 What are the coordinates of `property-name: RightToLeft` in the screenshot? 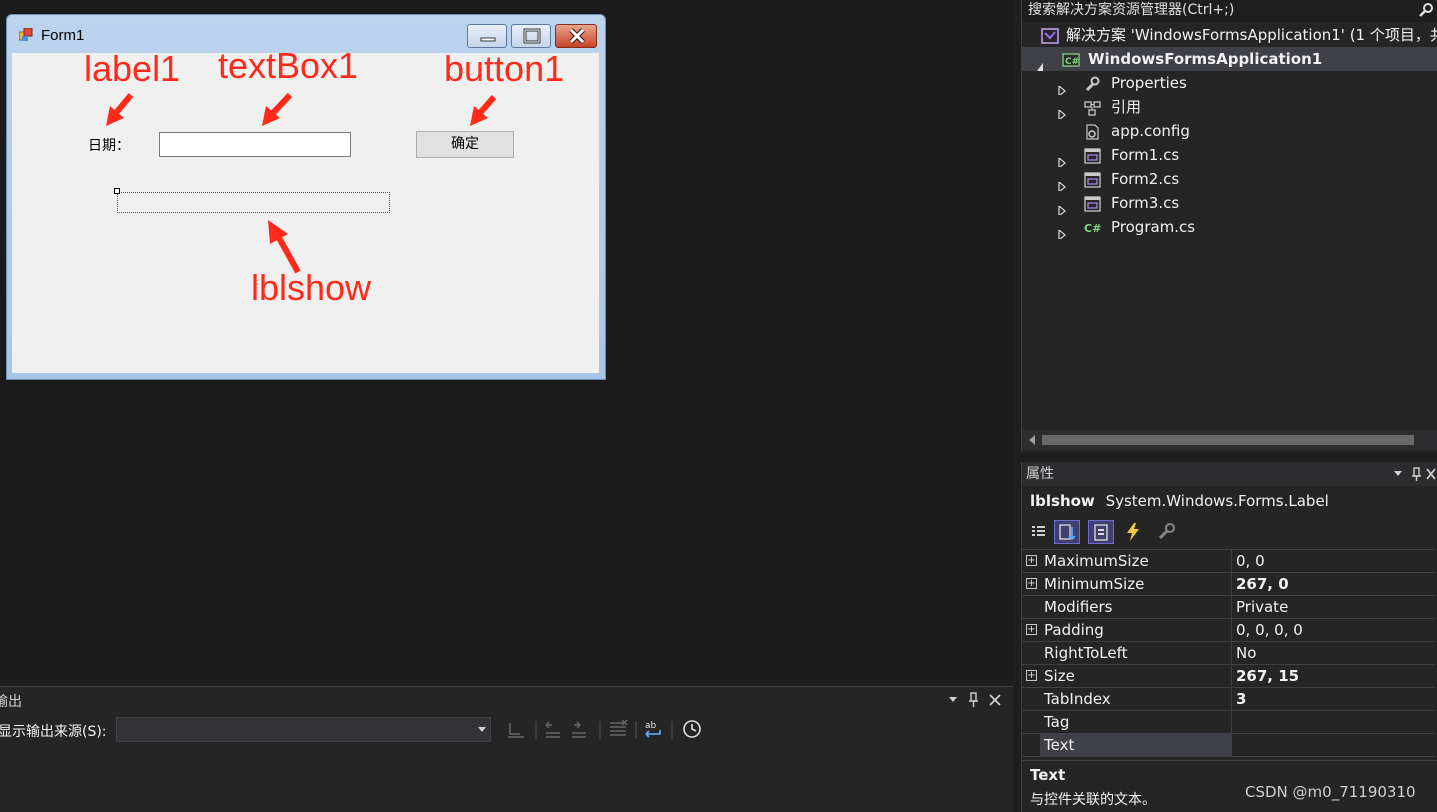 It's located at (1086, 653).